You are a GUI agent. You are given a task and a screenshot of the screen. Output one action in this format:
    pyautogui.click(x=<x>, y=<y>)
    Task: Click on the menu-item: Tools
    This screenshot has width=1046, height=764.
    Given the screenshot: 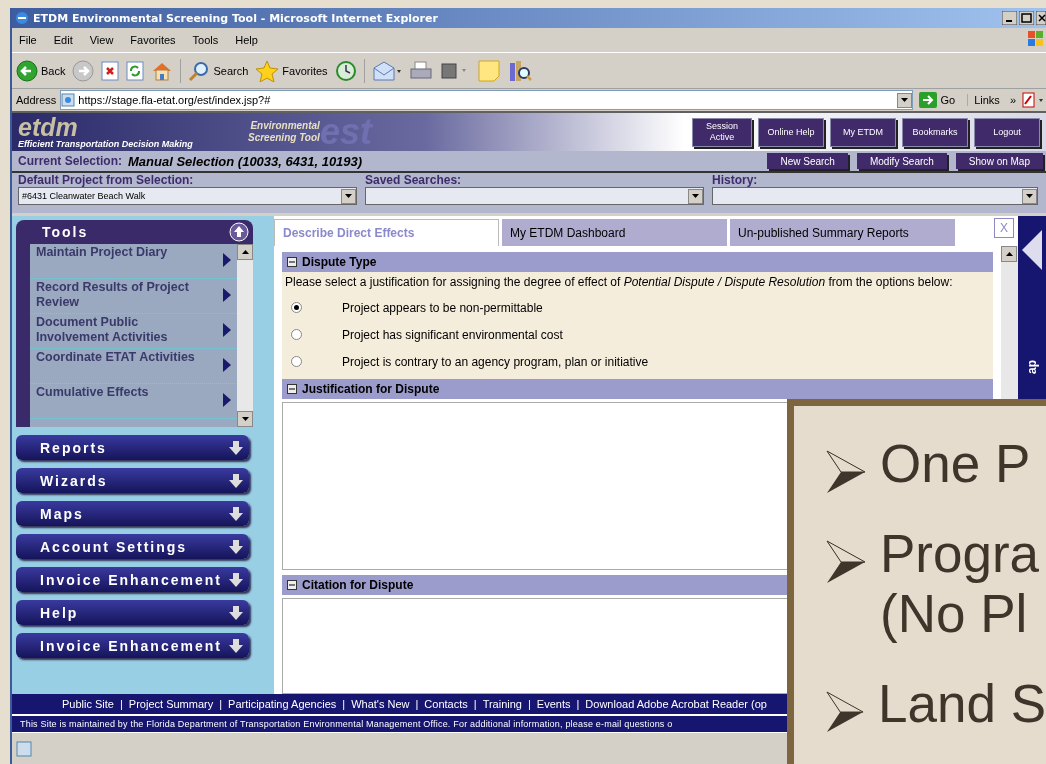 What is the action you would take?
    pyautogui.click(x=205, y=40)
    